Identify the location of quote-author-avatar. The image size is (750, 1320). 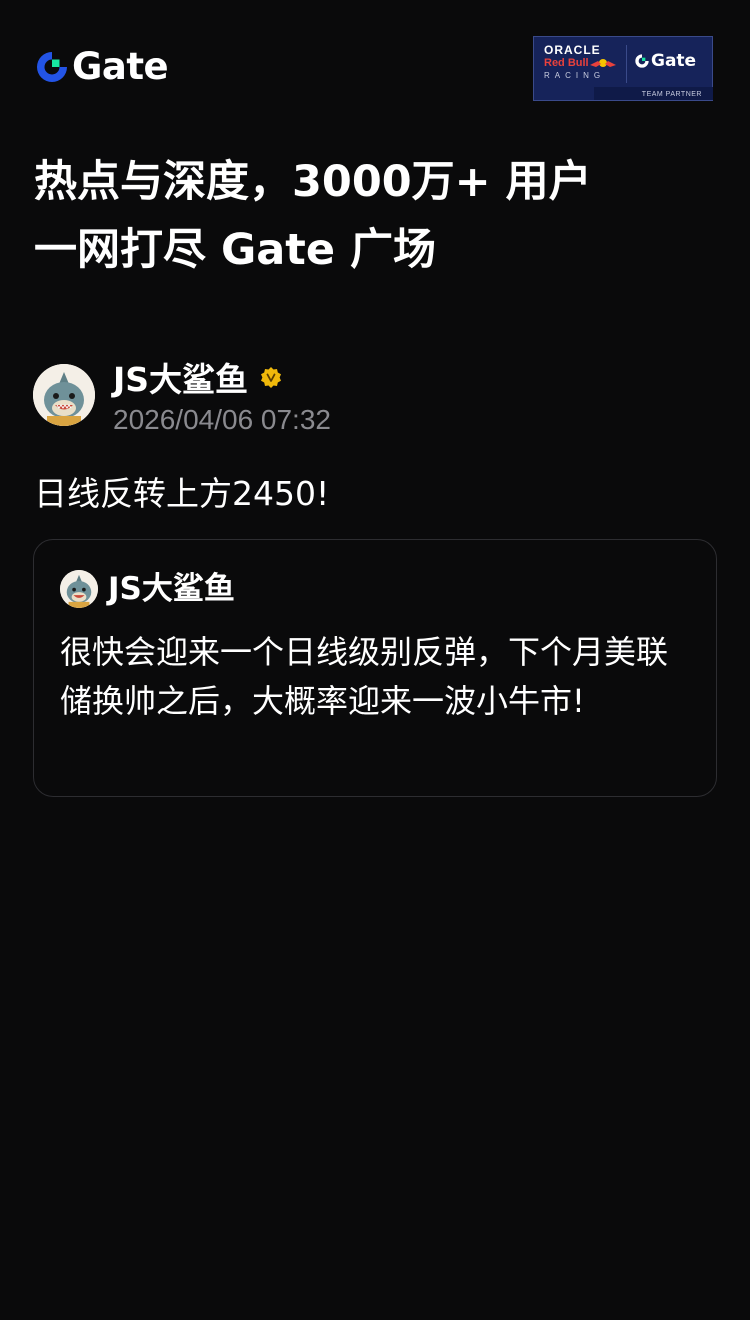
(79, 589).